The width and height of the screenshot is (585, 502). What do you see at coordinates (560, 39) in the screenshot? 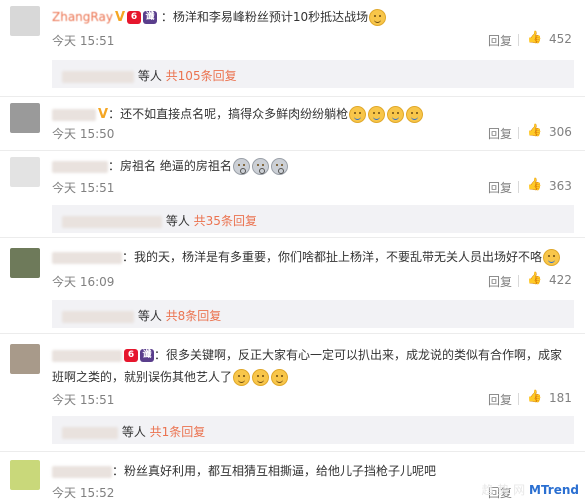
I see `like-count: 452` at bounding box center [560, 39].